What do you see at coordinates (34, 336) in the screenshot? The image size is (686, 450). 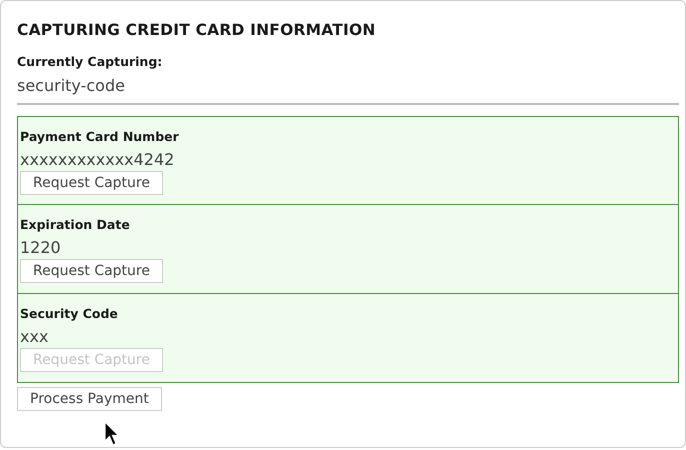 I see `field-value: xxx` at bounding box center [34, 336].